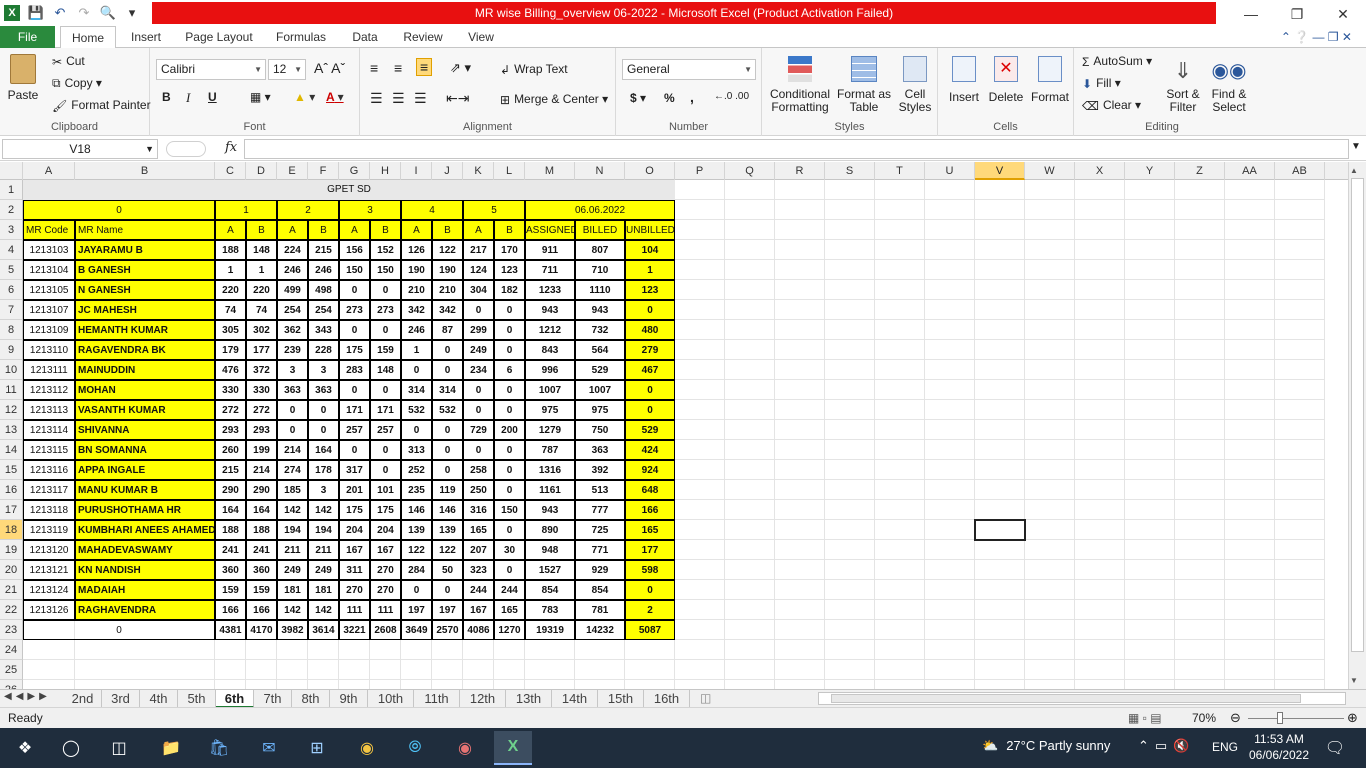  What do you see at coordinates (600, 370) in the screenshot?
I see `table-cell: 529` at bounding box center [600, 370].